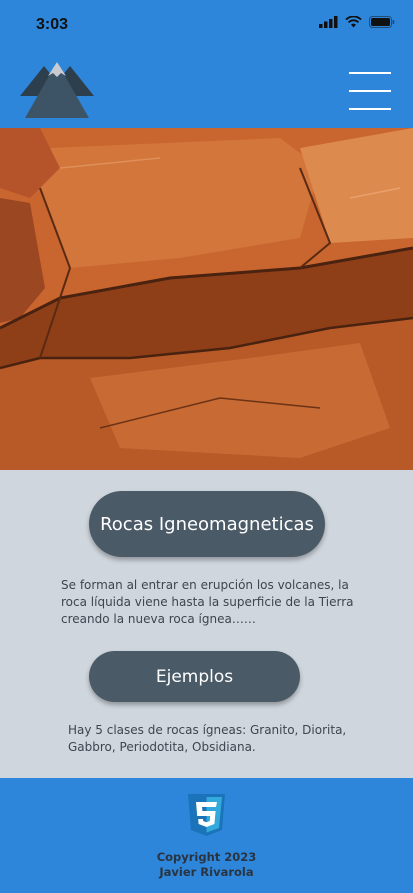 This screenshot has width=413, height=893. I want to click on copyright-line-2: Javier Rivarola, so click(206, 872).